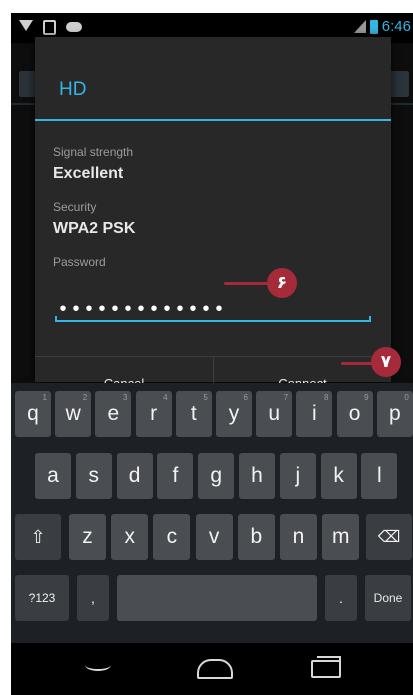  I want to click on backspace-key: ⌫, so click(389, 537).